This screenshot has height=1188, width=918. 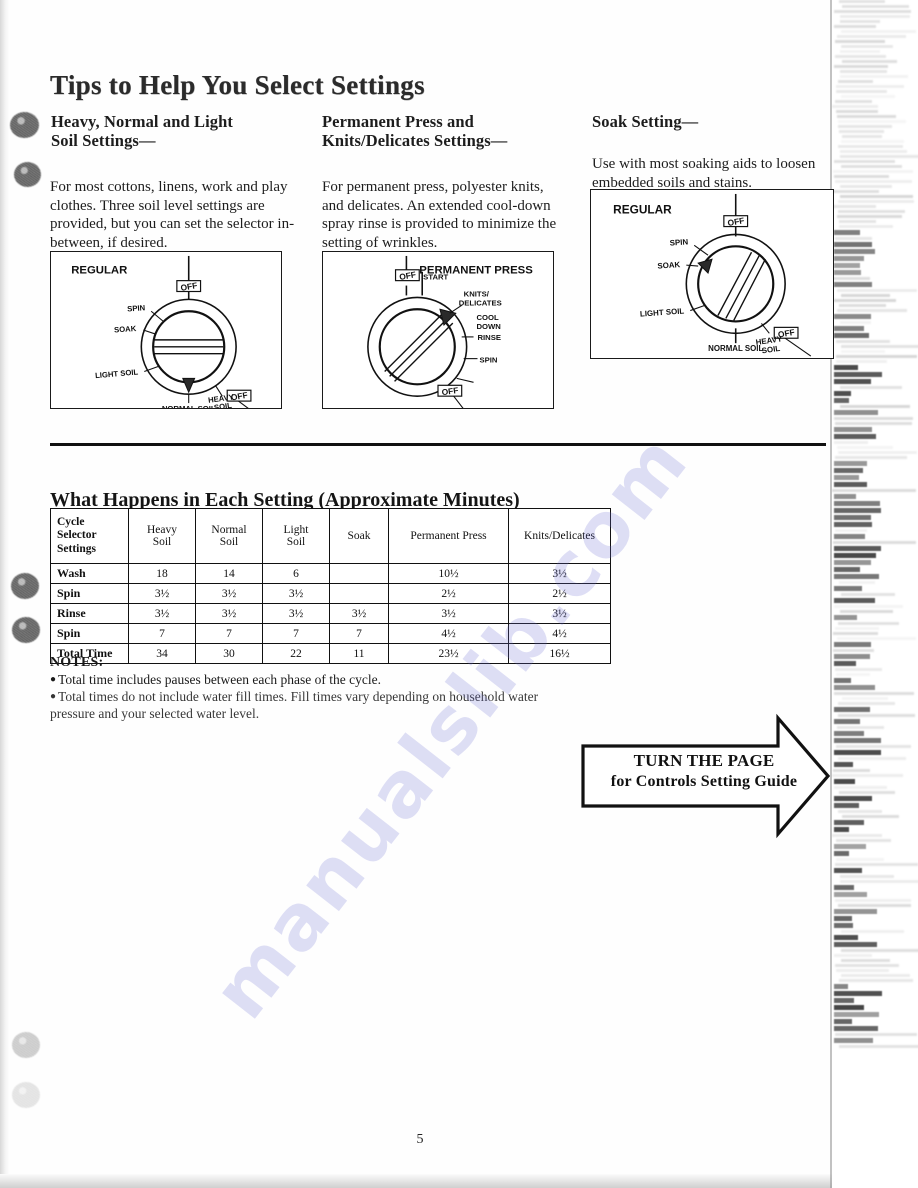 I want to click on svg-text: START, so click(x=435, y=277).